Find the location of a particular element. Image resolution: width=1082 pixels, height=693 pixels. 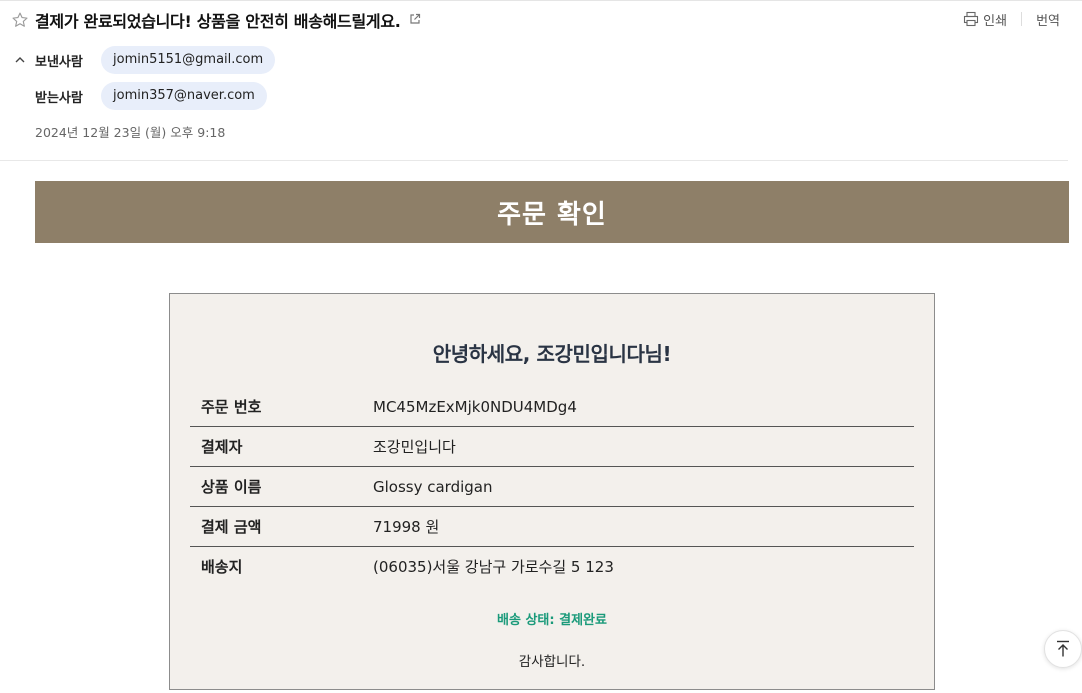

scroll-to-top-button is located at coordinates (1063, 649).